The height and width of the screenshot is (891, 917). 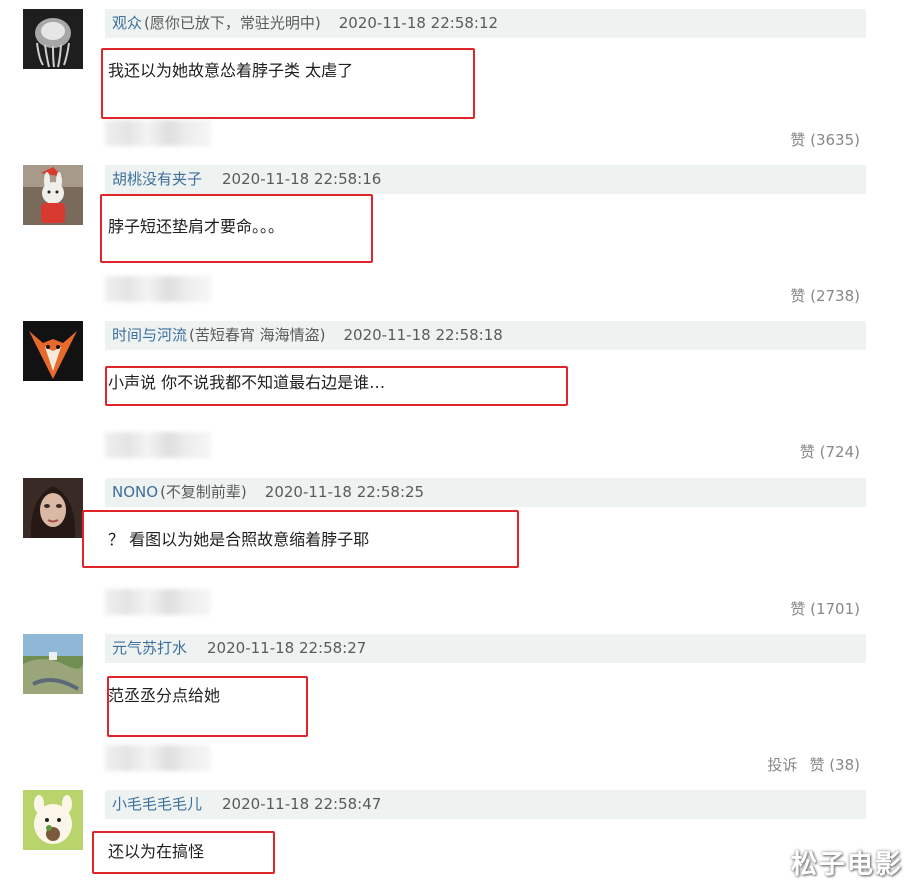 I want to click on comment-actions: 赞 (724), so click(x=830, y=451).